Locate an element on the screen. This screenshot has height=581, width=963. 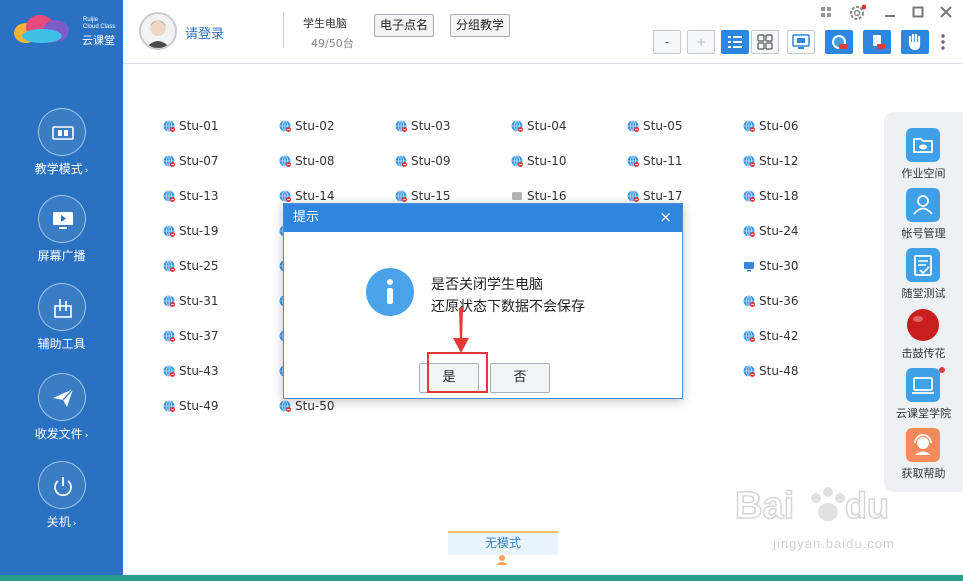
student-name: Stu-01 is located at coordinates (199, 126).